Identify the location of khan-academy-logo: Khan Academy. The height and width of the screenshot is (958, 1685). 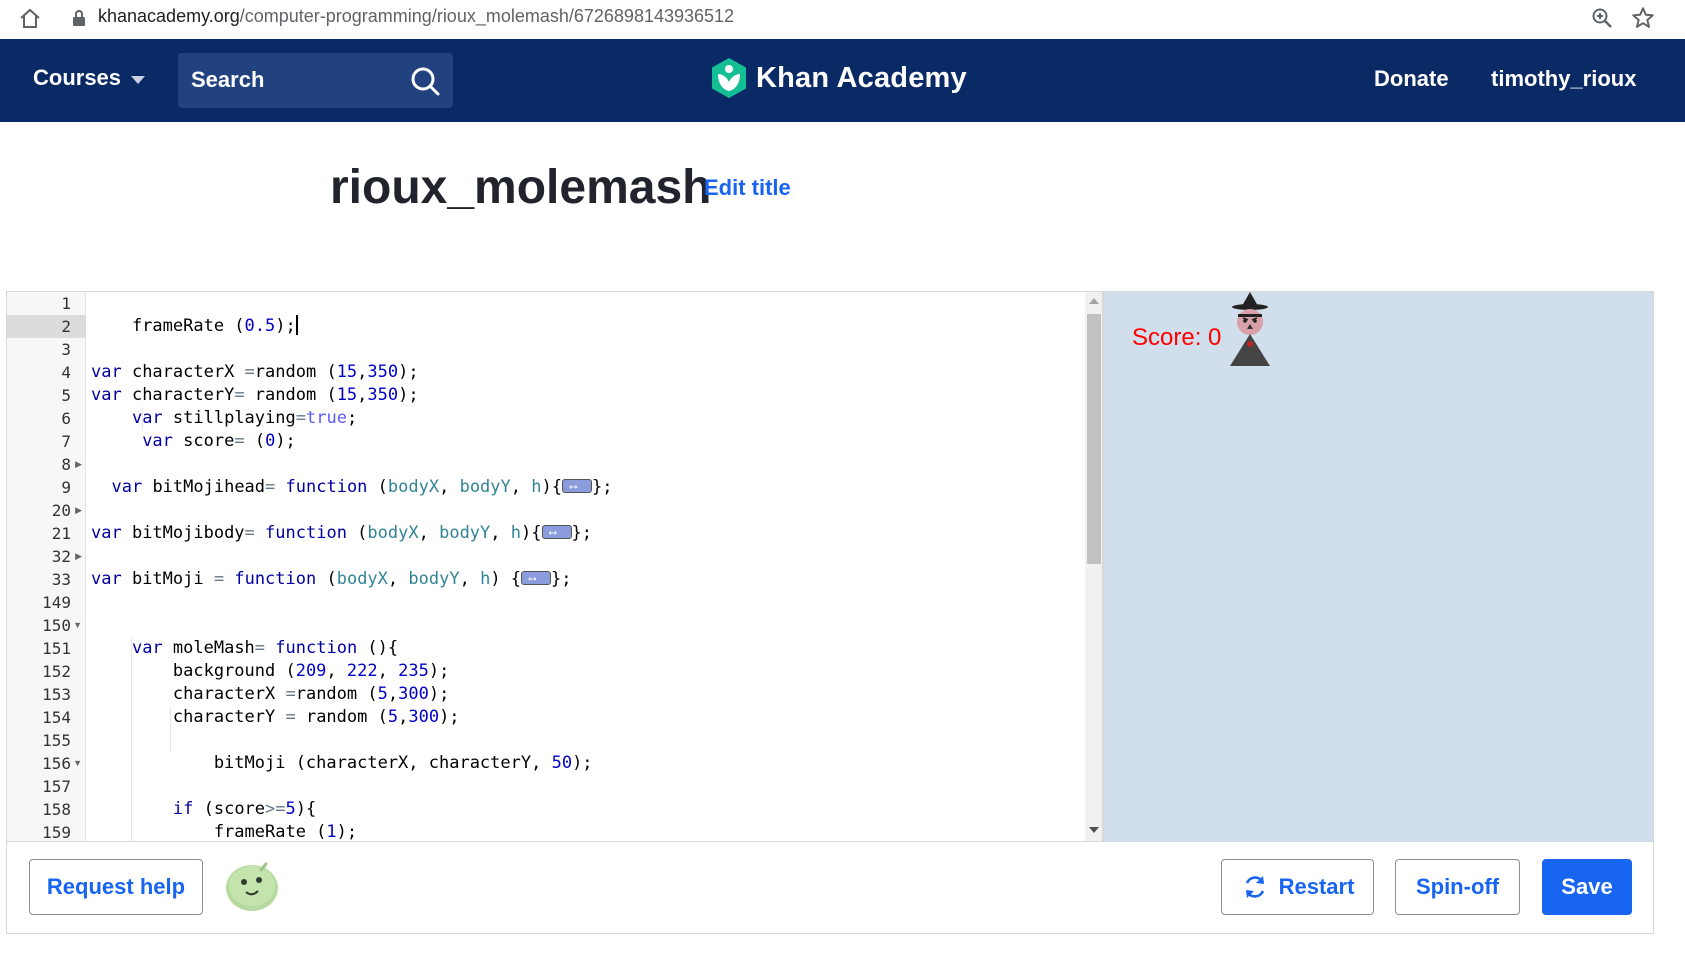
(838, 78).